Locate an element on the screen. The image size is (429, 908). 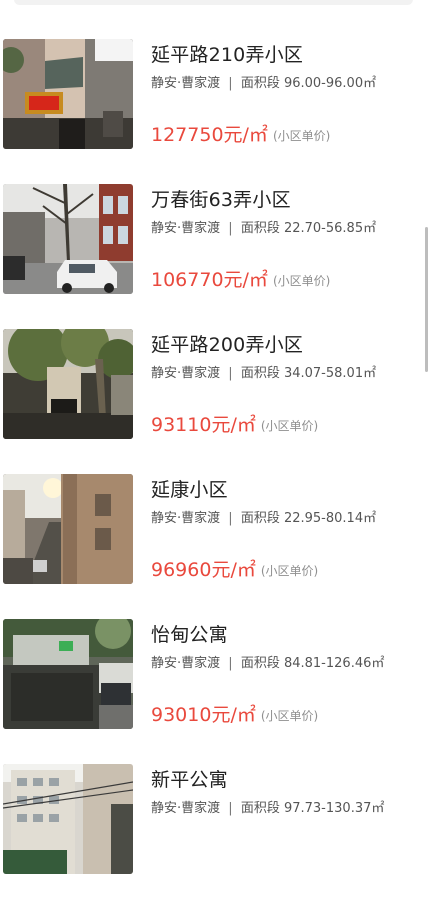
price-block: 93010元/㎡ (小区单价) is located at coordinates (234, 715).